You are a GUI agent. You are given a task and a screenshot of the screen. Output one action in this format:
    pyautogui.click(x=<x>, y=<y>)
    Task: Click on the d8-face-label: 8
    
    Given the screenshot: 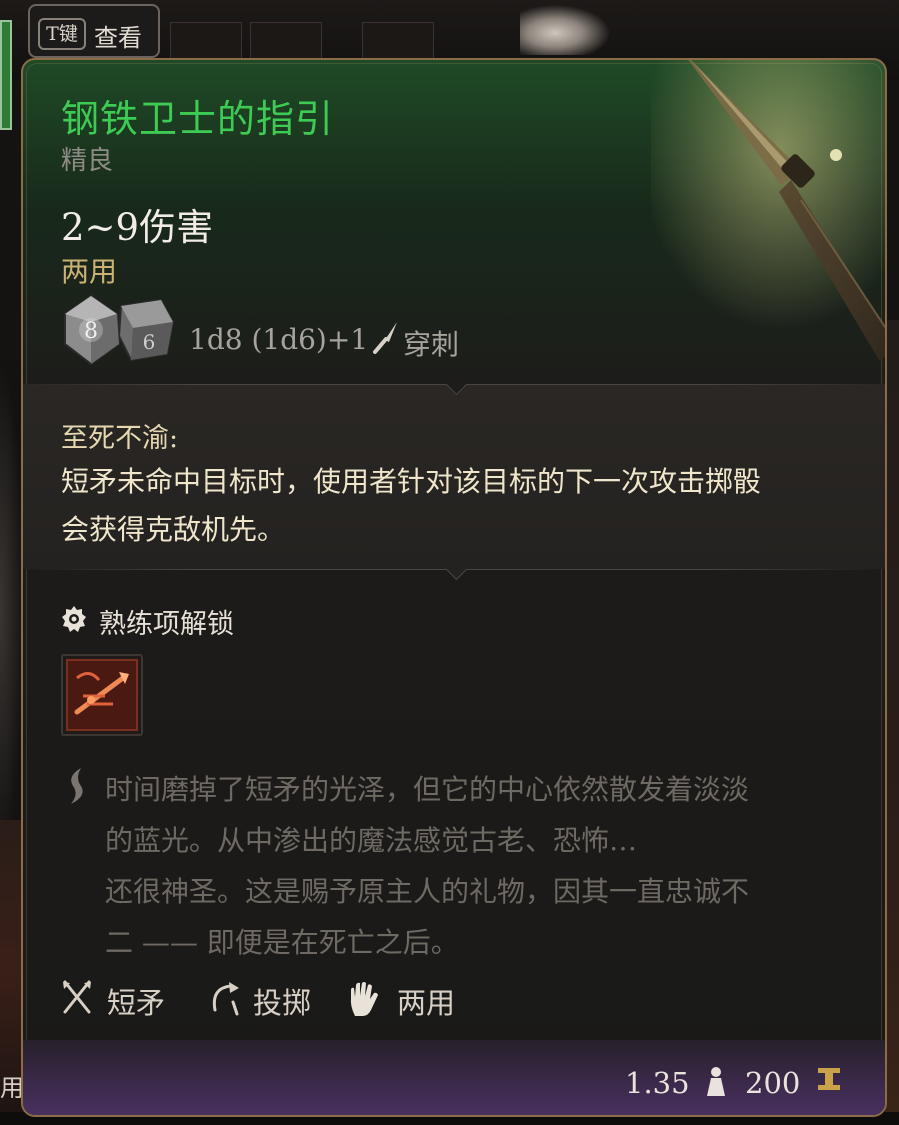 What is the action you would take?
    pyautogui.click(x=91, y=331)
    